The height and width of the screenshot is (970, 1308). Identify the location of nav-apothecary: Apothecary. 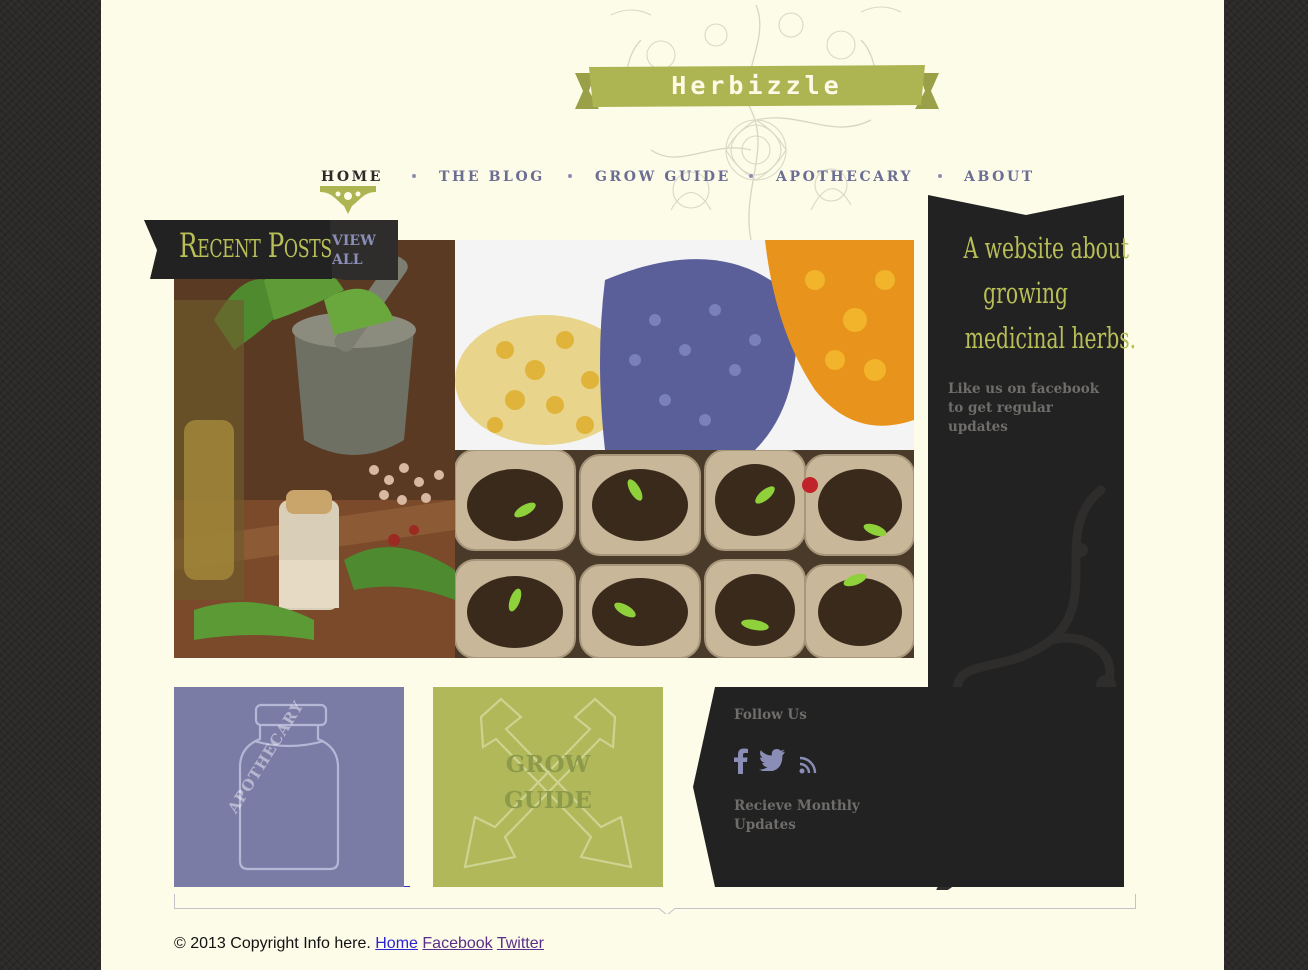
(844, 177).